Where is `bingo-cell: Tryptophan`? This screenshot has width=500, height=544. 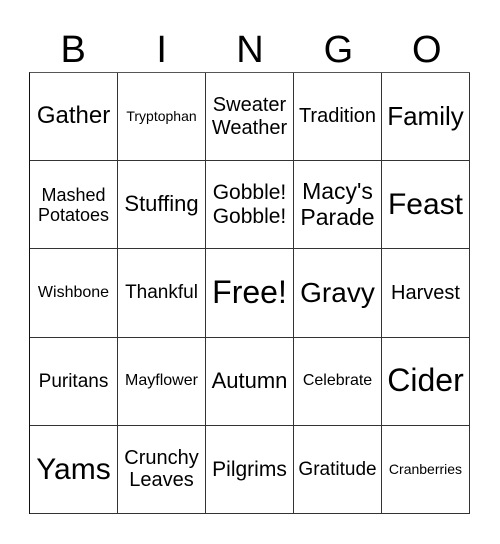 bingo-cell: Tryptophan is located at coordinates (162, 117).